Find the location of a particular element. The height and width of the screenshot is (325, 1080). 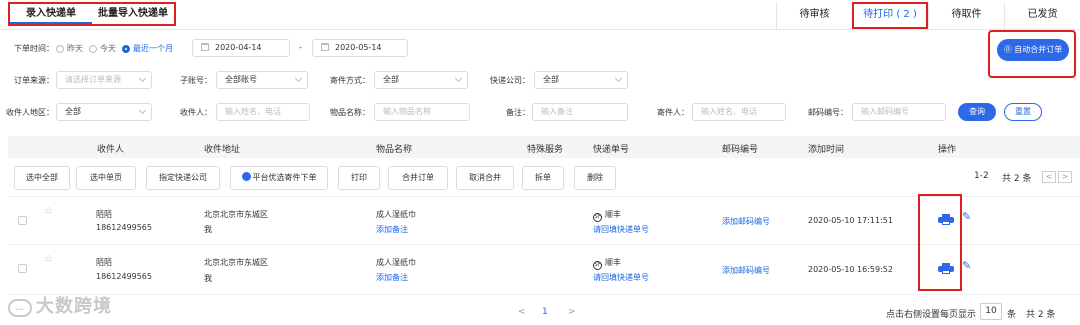

tab-shipped: 已发货 is located at coordinates (1042, 15).